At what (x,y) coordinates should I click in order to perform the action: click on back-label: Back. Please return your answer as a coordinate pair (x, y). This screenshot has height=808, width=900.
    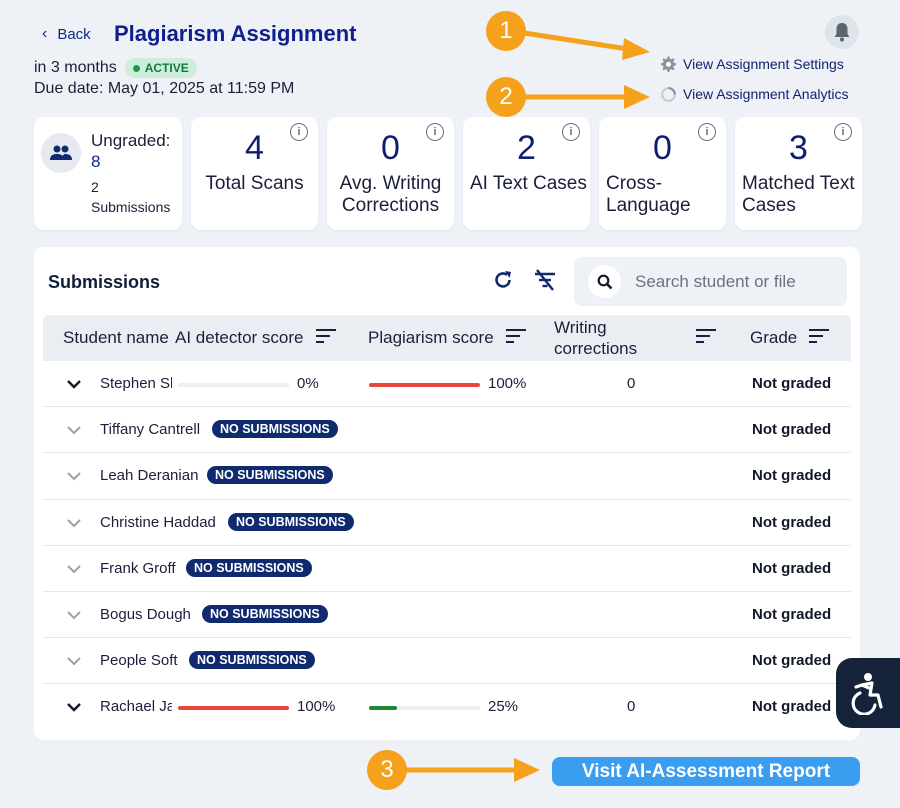
    Looking at the image, I should click on (74, 34).